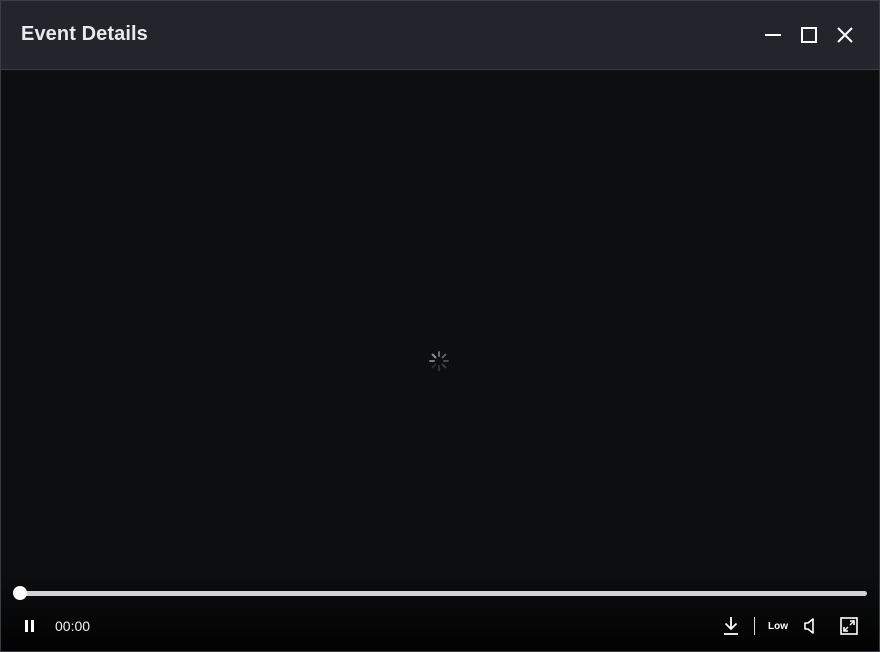 The width and height of the screenshot is (880, 652). What do you see at coordinates (20, 593) in the screenshot?
I see `seek-thumb` at bounding box center [20, 593].